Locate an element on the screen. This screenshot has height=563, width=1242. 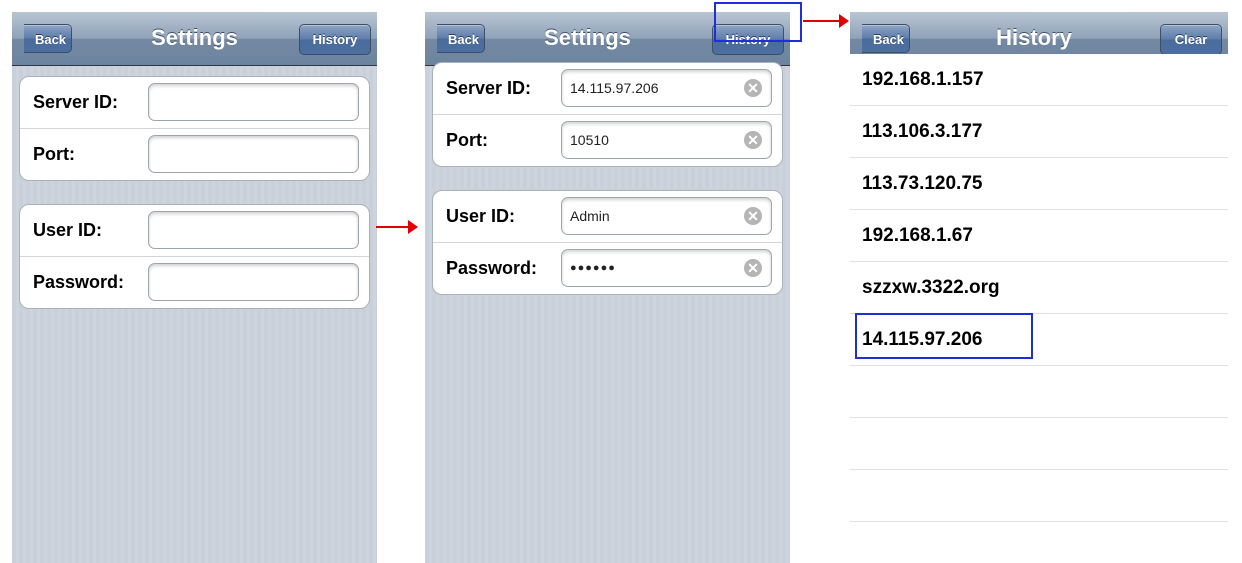
history-entry: 192.168.1.157 is located at coordinates (923, 79).